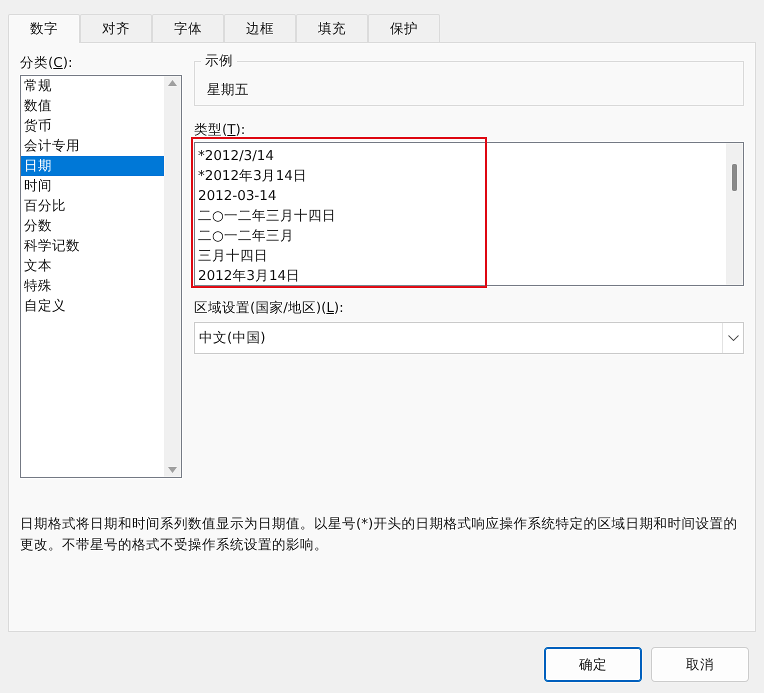 Image resolution: width=764 pixels, height=693 pixels. Describe the element at coordinates (92, 206) in the screenshot. I see `category-item: 百分比` at that location.